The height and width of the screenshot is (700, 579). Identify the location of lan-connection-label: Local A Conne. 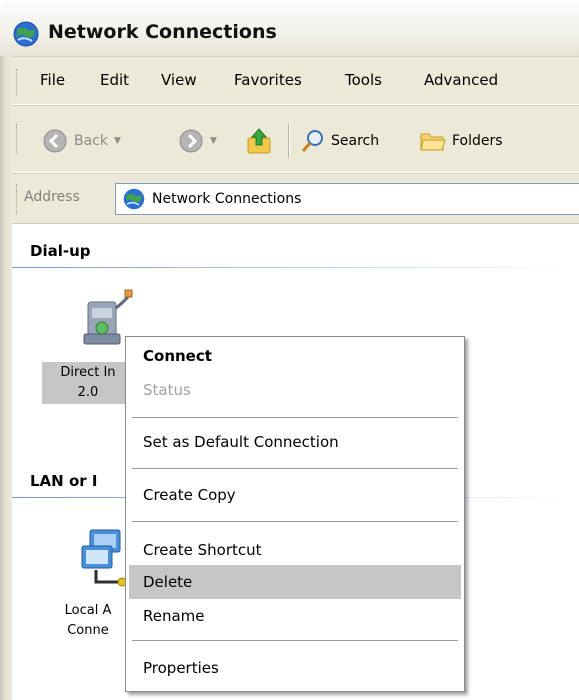
(88, 621).